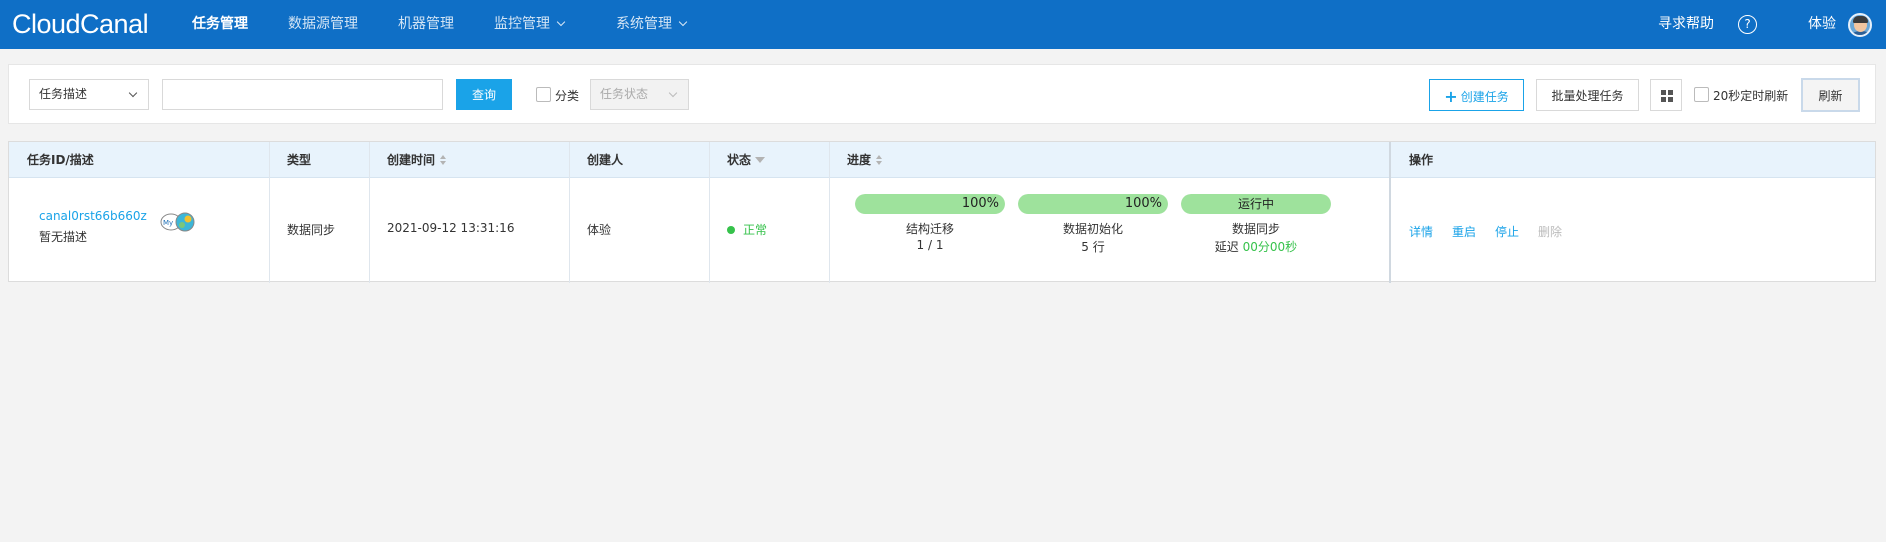 The image size is (1886, 542). What do you see at coordinates (567, 96) in the screenshot?
I see `category-label: 分类` at bounding box center [567, 96].